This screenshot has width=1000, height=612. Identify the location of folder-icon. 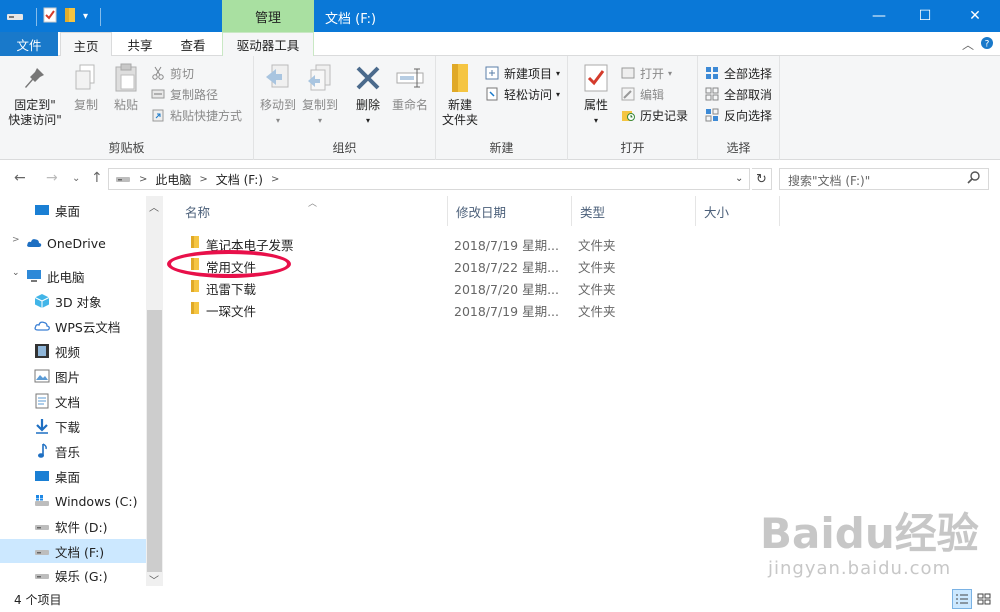
(195, 241).